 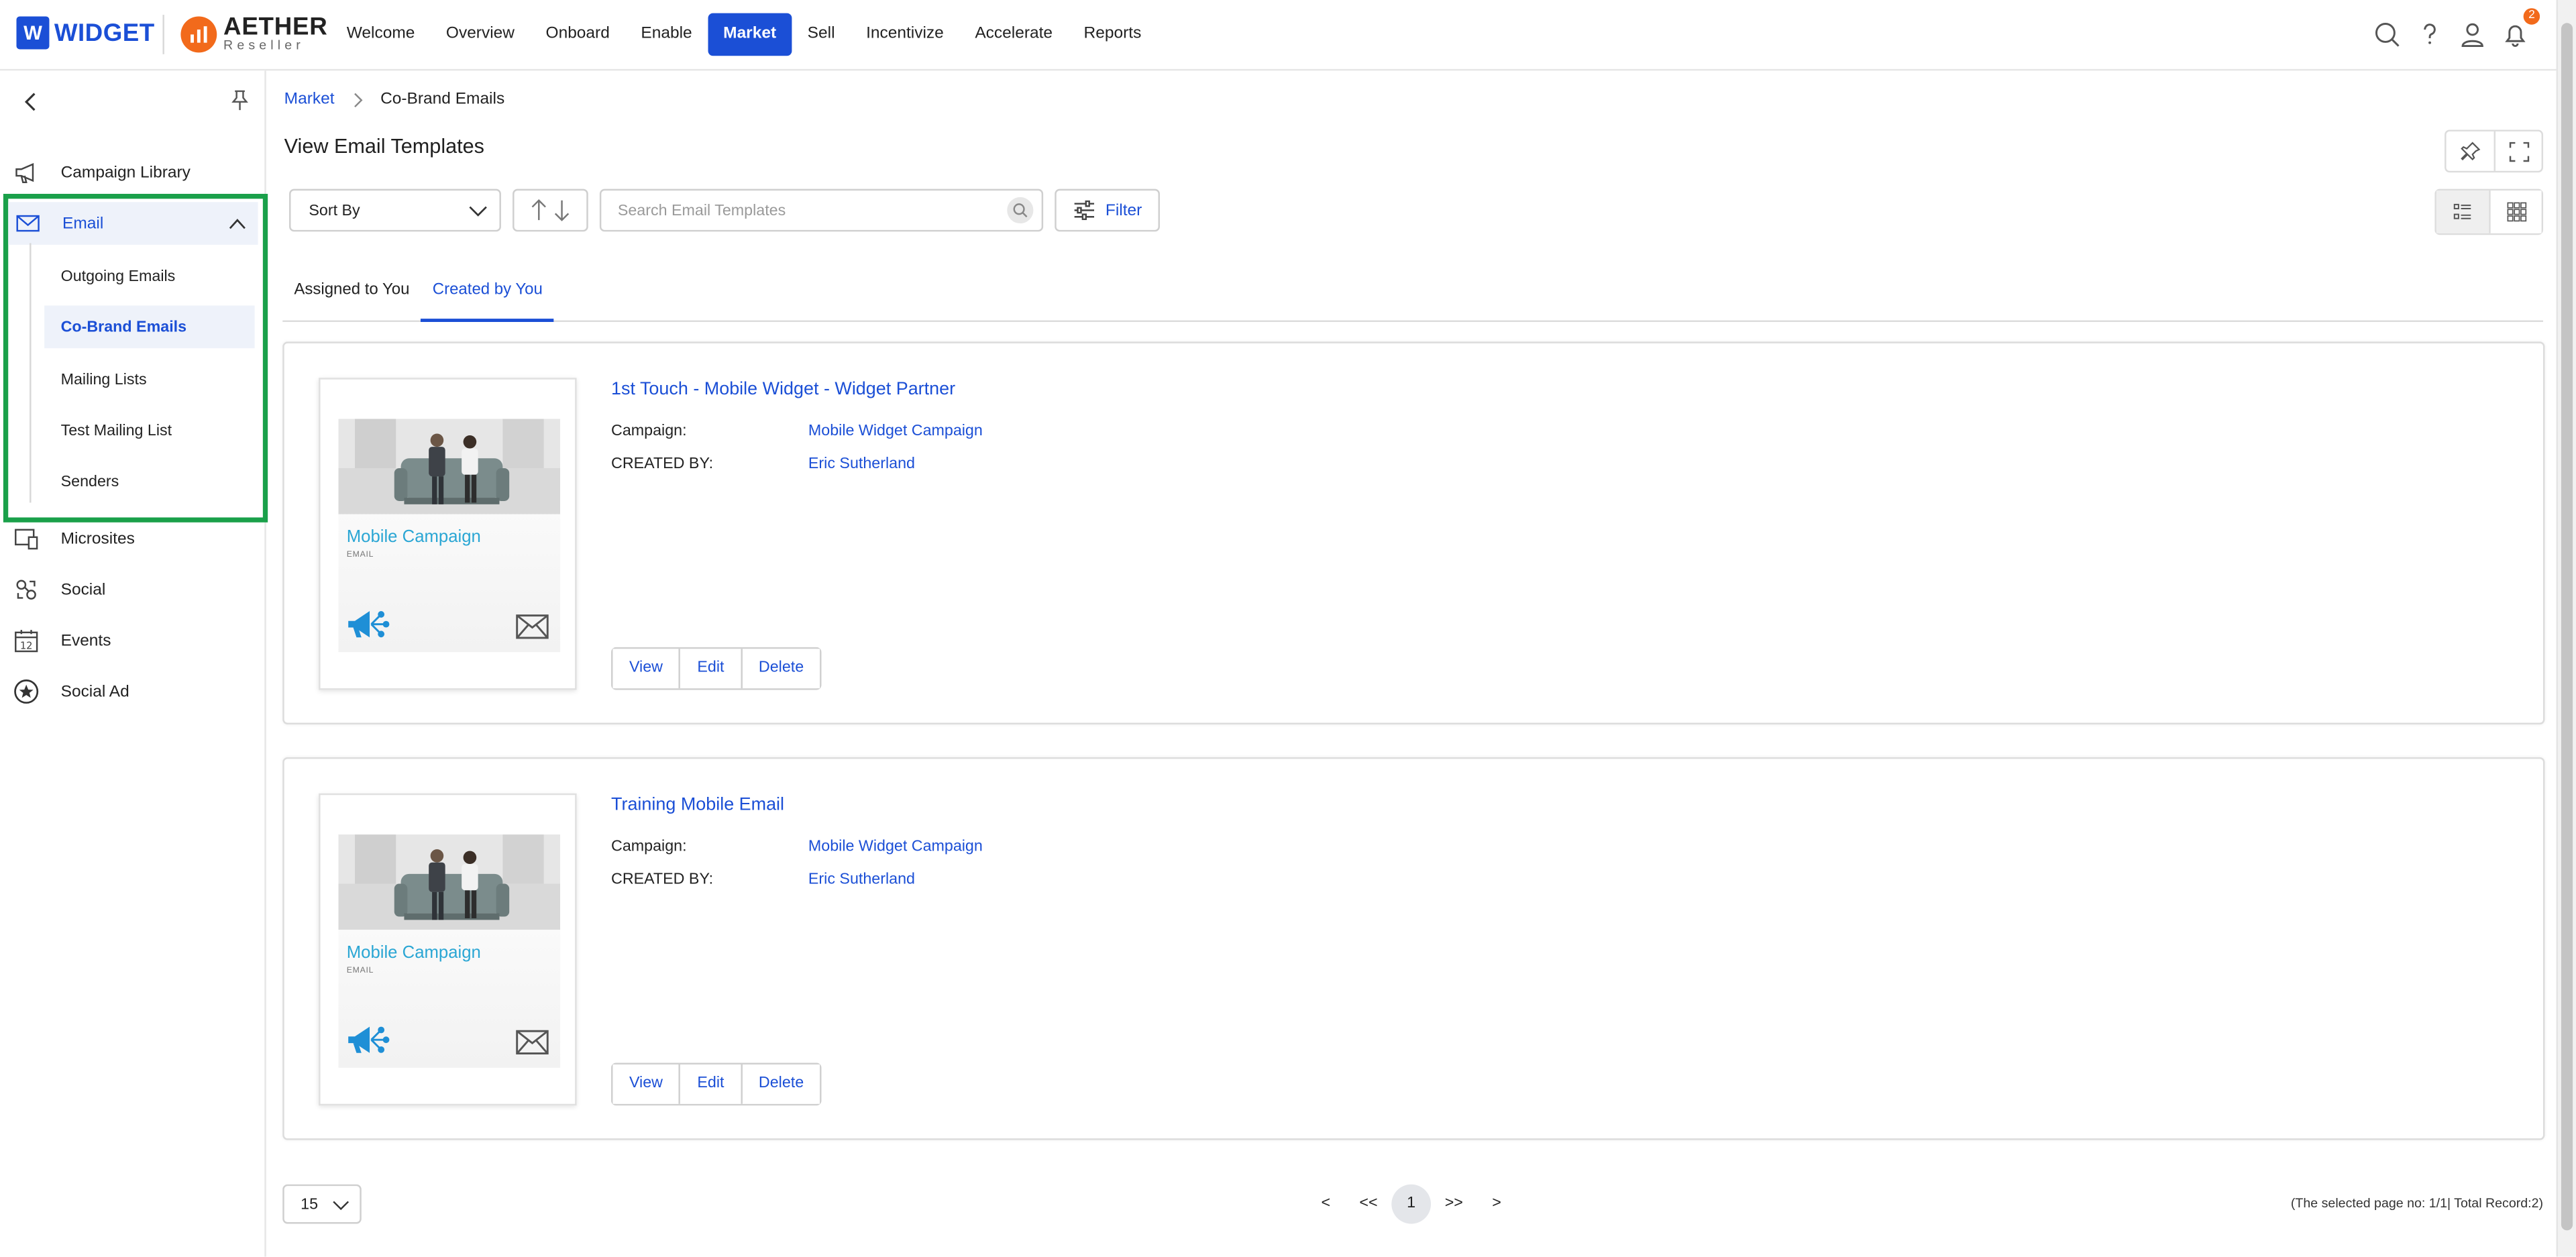 What do you see at coordinates (237, 224) in the screenshot?
I see `chevron-up-icon` at bounding box center [237, 224].